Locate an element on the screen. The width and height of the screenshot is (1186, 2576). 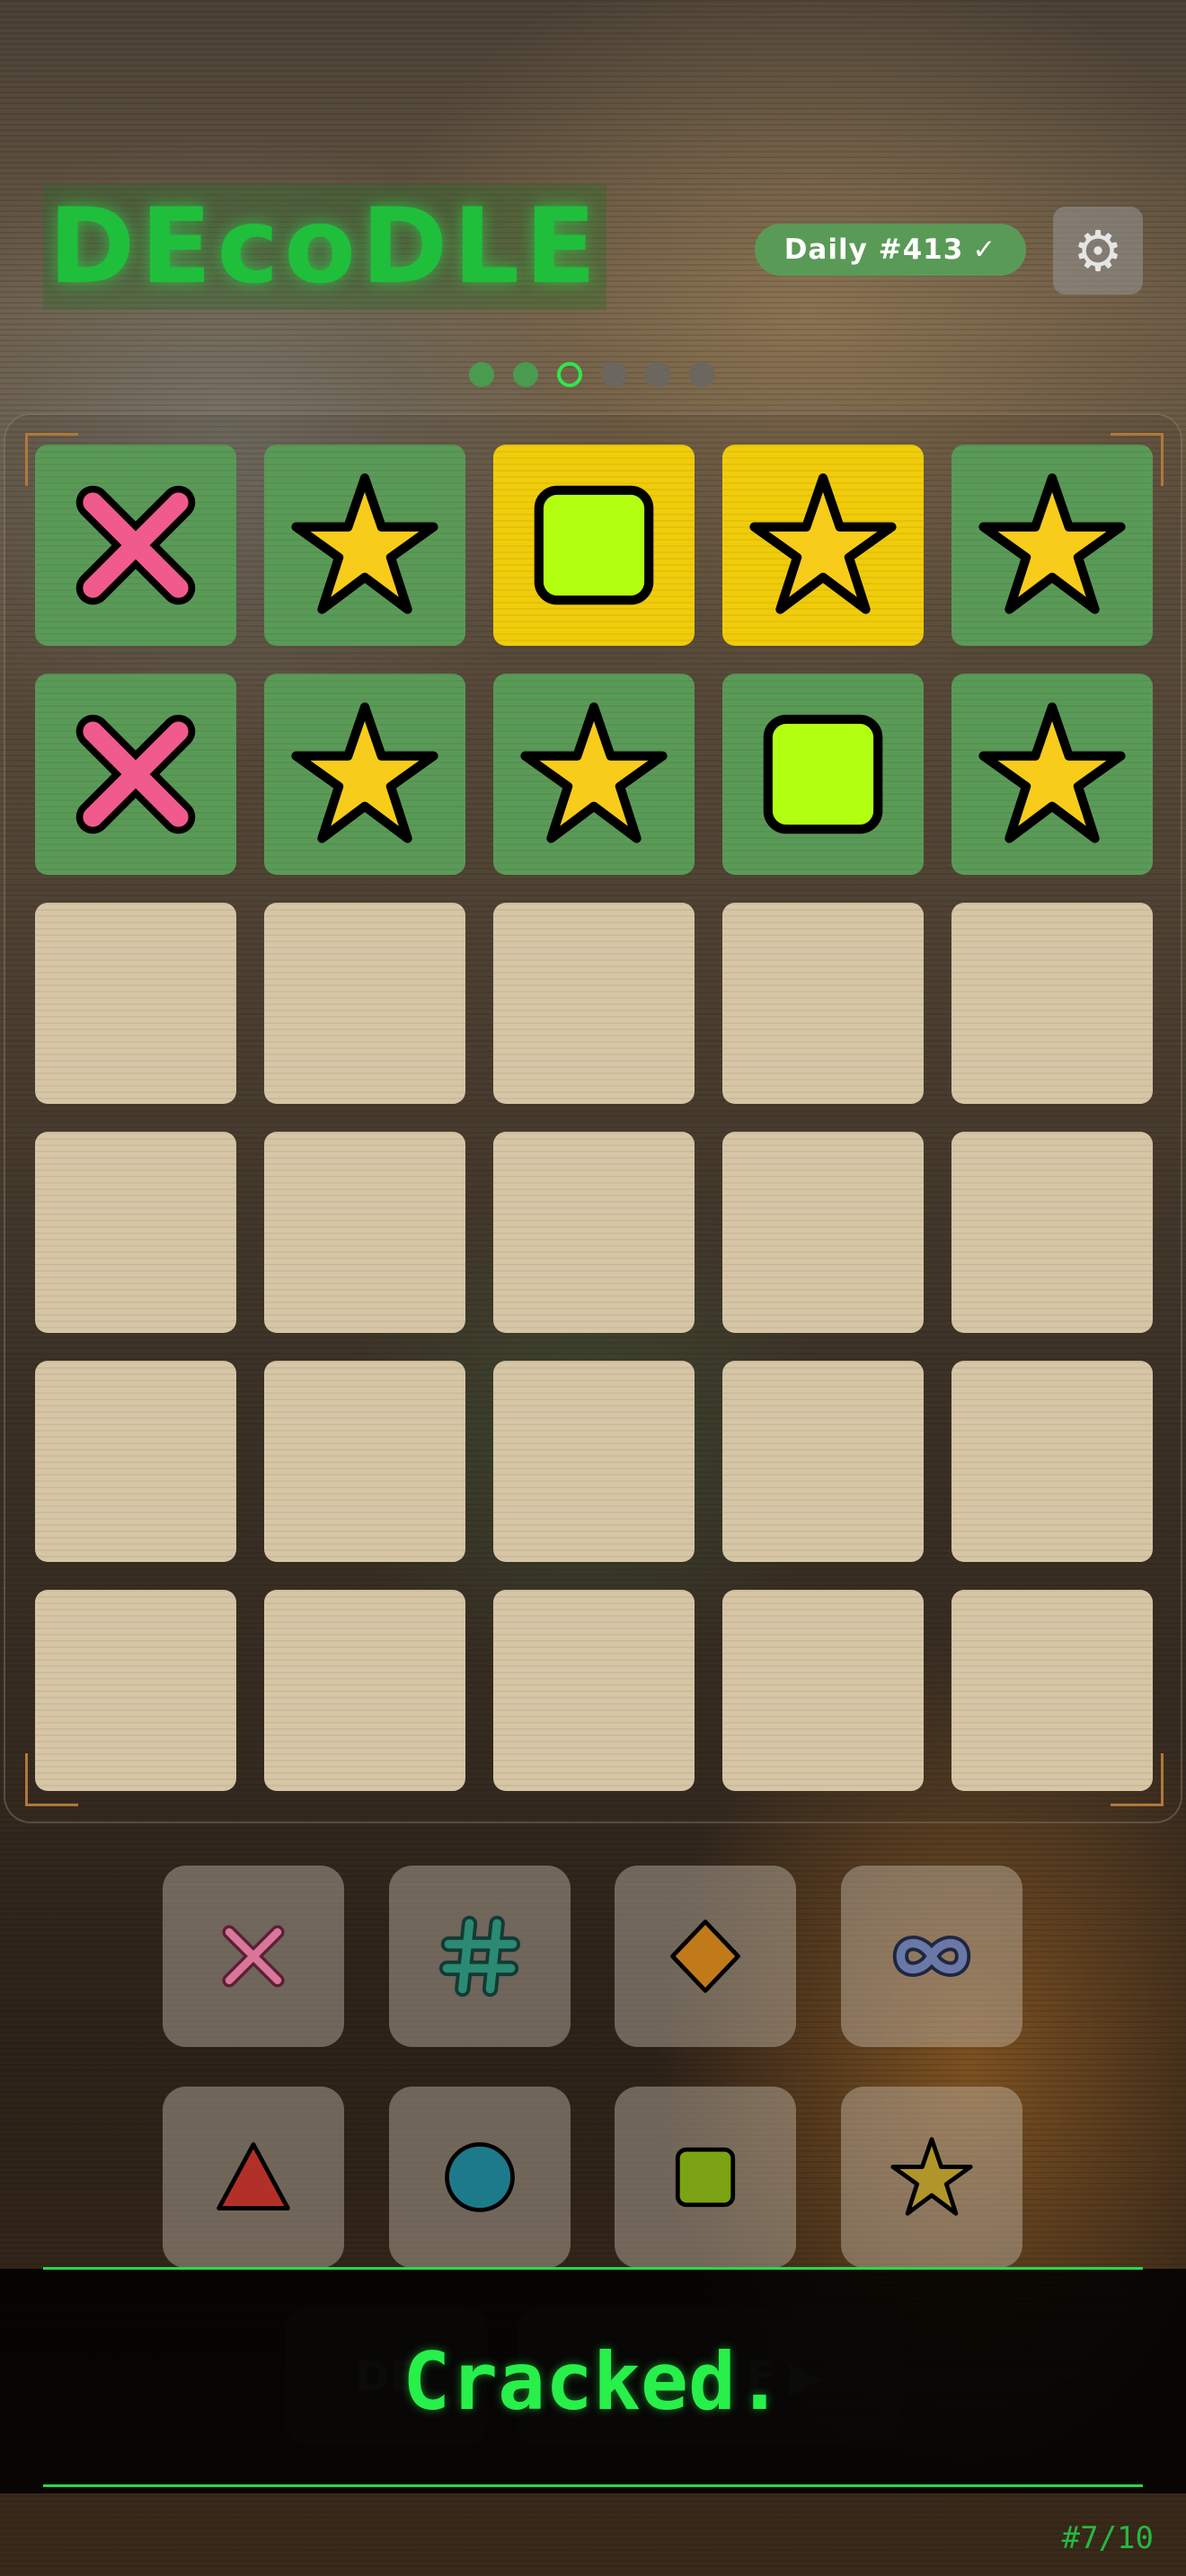
key-star is located at coordinates (931, 2177).